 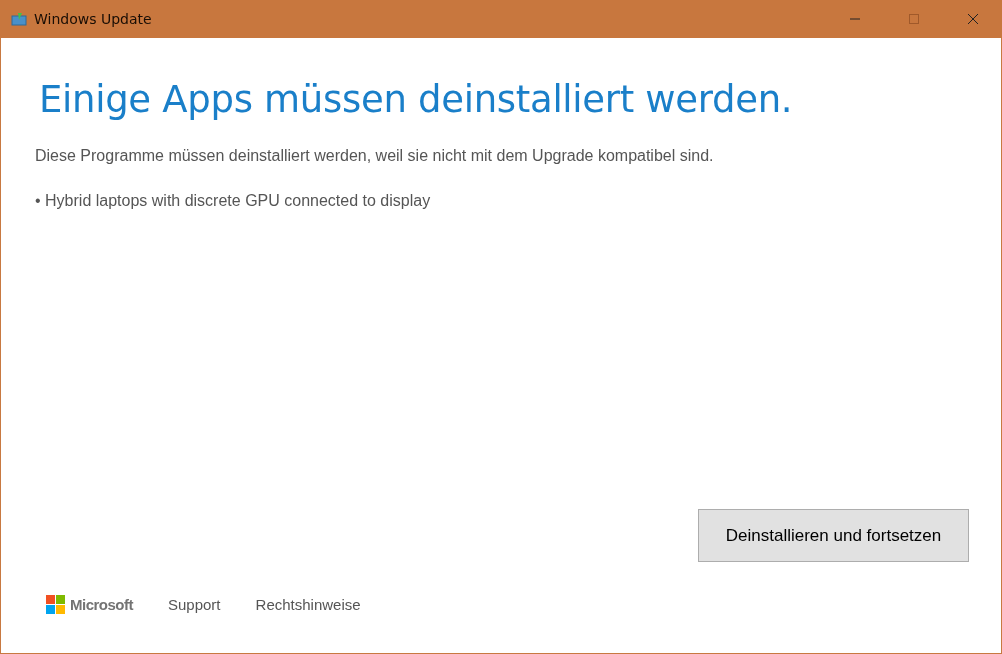 What do you see at coordinates (93, 19) in the screenshot?
I see `window-title: Windows Update` at bounding box center [93, 19].